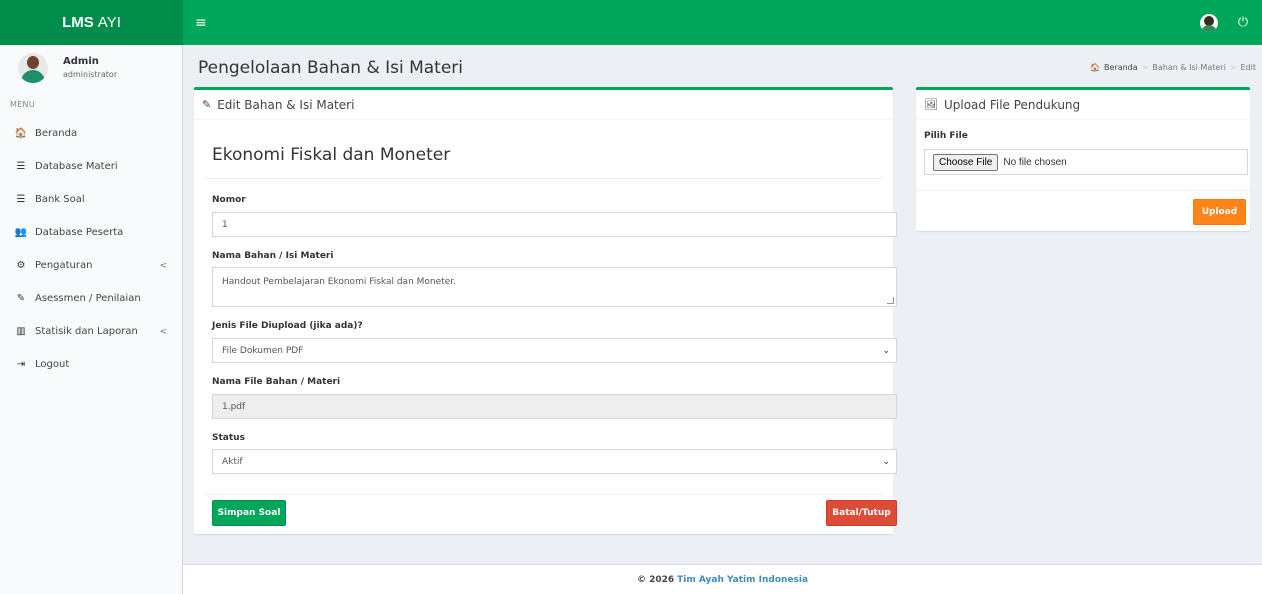 This screenshot has width=1262, height=594. Describe the element at coordinates (88, 298) in the screenshot. I see `sidebar-item-label: Asessmen / Penilaian` at that location.